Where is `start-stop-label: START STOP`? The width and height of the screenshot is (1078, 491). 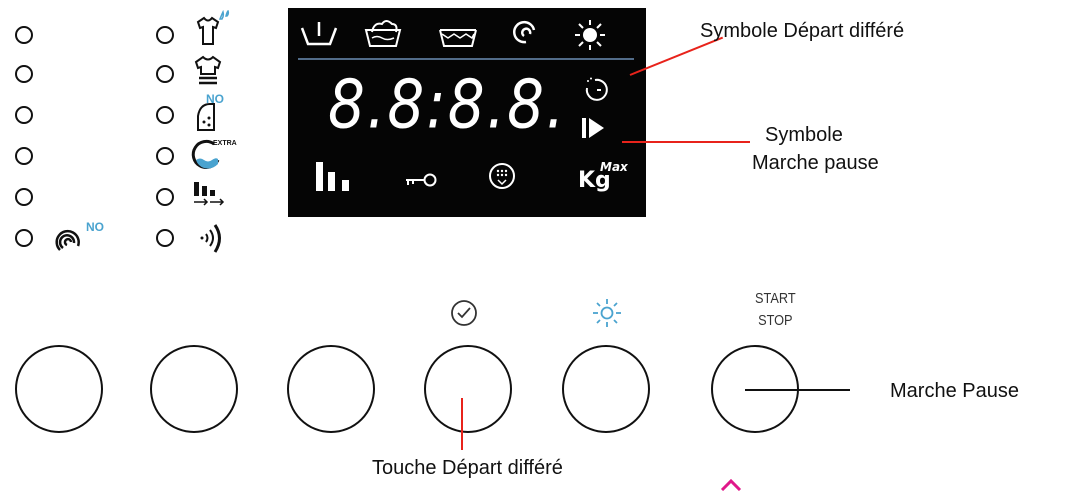 start-stop-label: START STOP is located at coordinates (775, 310).